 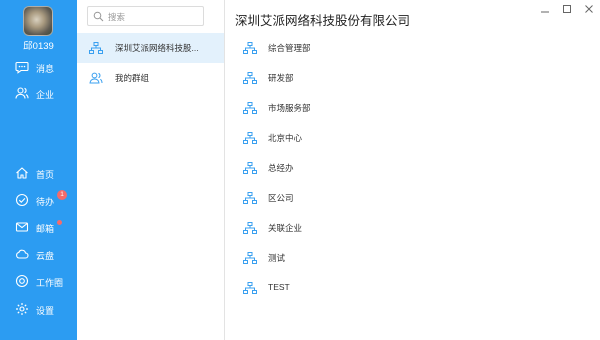 I want to click on home-icon, so click(x=22, y=173).